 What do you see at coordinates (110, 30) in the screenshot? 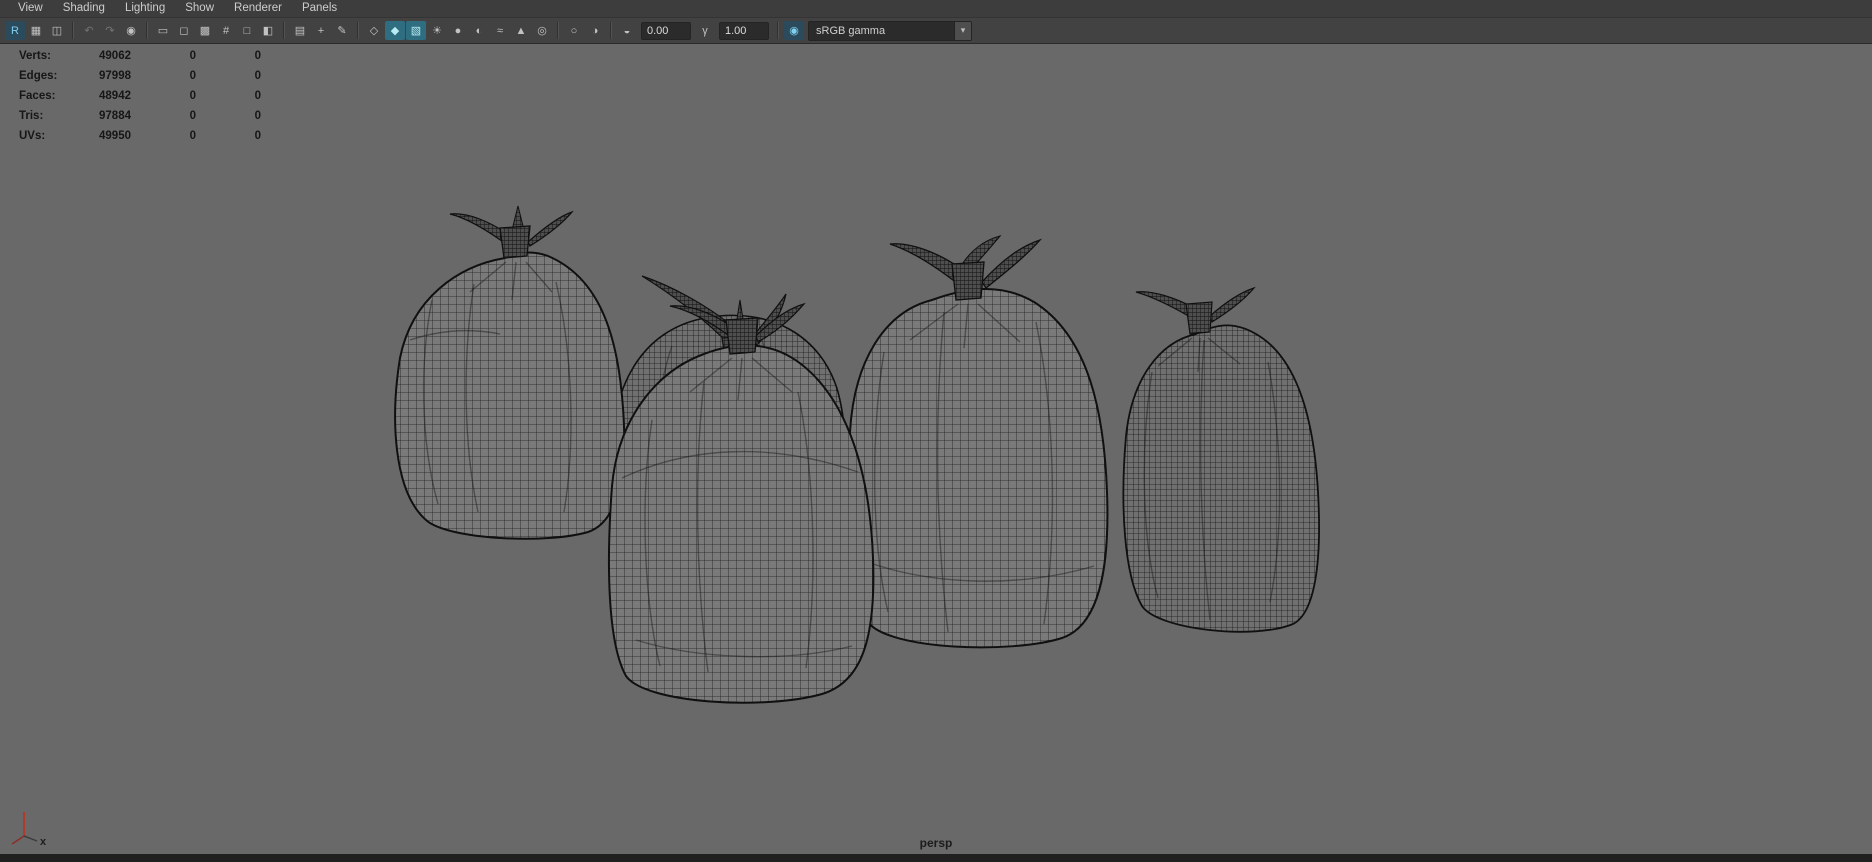
I see `redo-view-icon: ↷` at bounding box center [110, 30].